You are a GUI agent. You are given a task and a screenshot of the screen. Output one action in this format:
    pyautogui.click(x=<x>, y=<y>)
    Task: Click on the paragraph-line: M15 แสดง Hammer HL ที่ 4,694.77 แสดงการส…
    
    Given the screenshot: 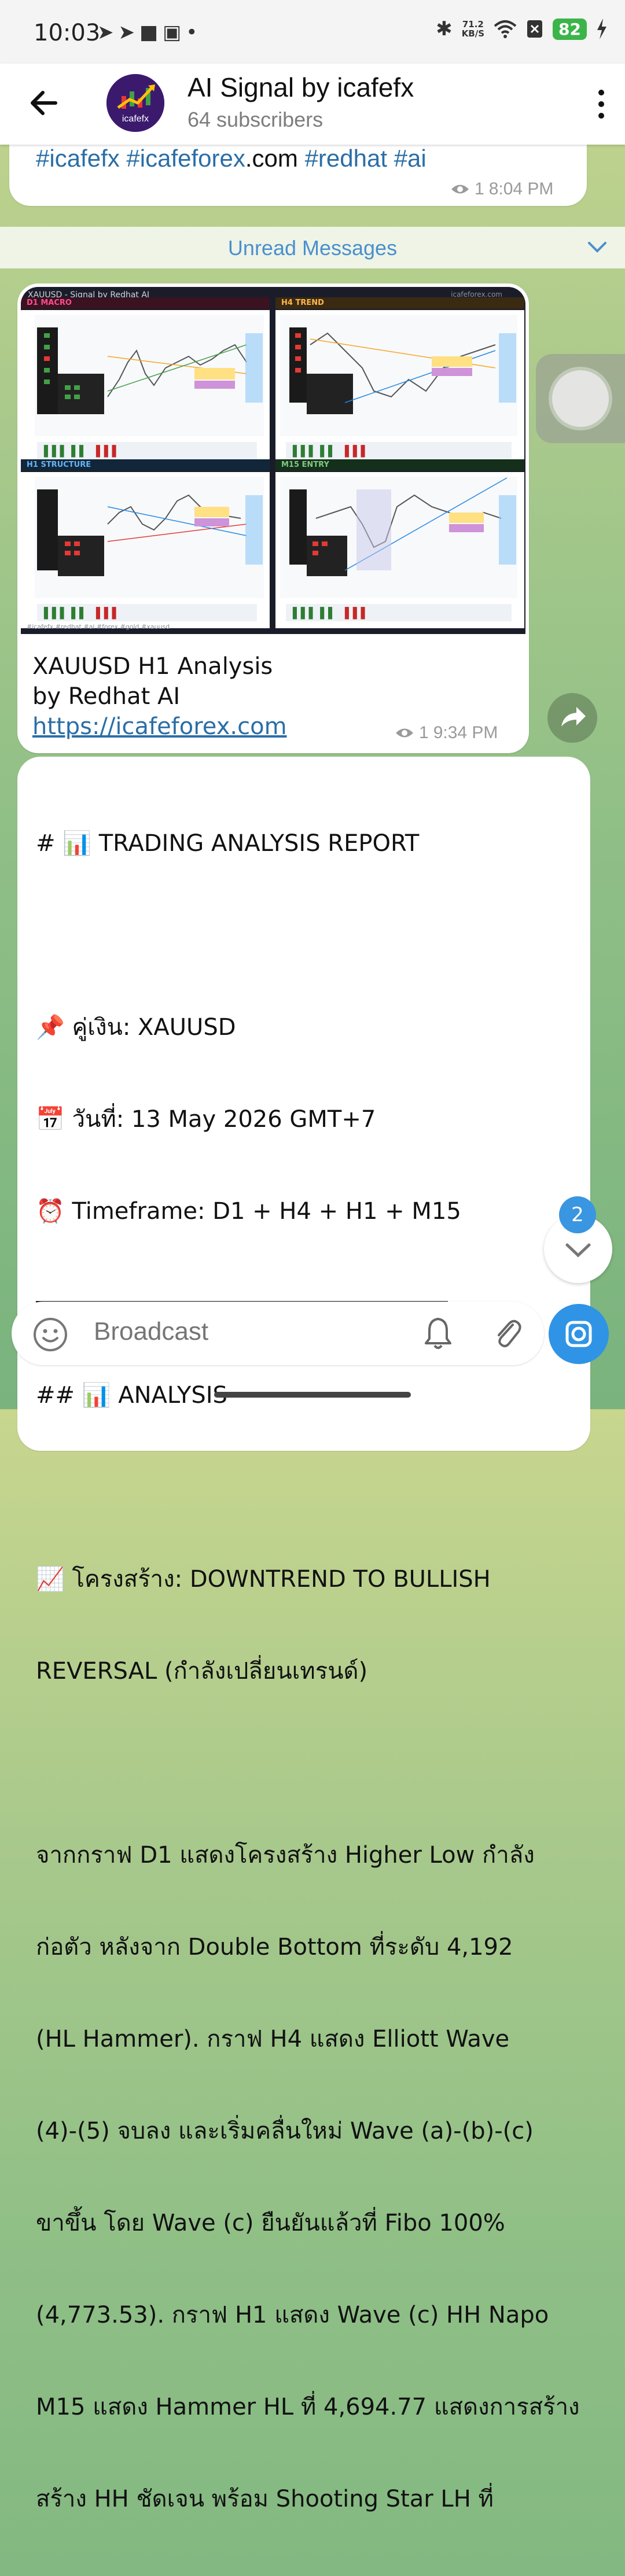 What is the action you would take?
    pyautogui.click(x=308, y=2407)
    